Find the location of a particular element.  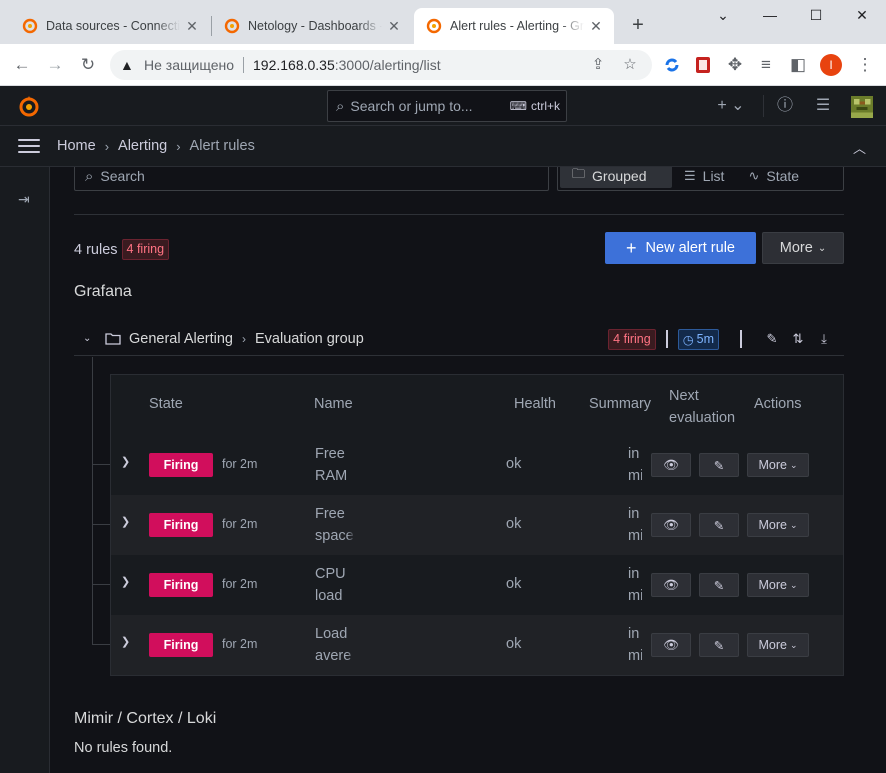

global-search-input: ⌕ Search or jump to... ⌨ ctrl+k is located at coordinates (447, 106).